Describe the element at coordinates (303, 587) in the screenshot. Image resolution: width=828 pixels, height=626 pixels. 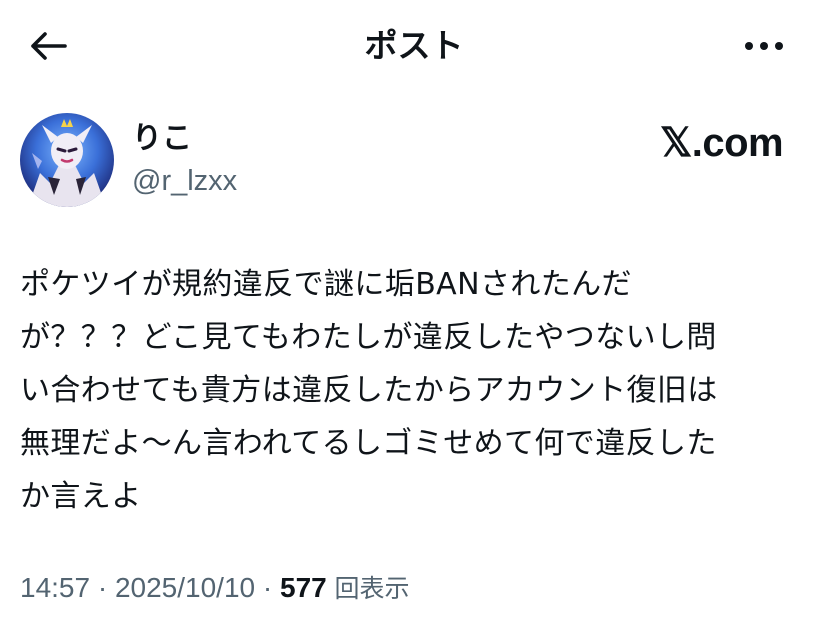
I see `views-count: 577` at that location.